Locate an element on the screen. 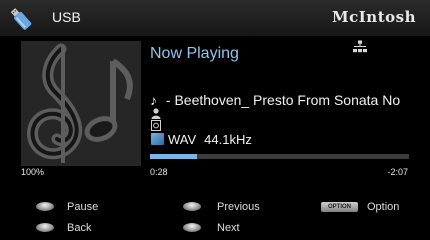  remaining-time: -2:07 is located at coordinates (397, 172).